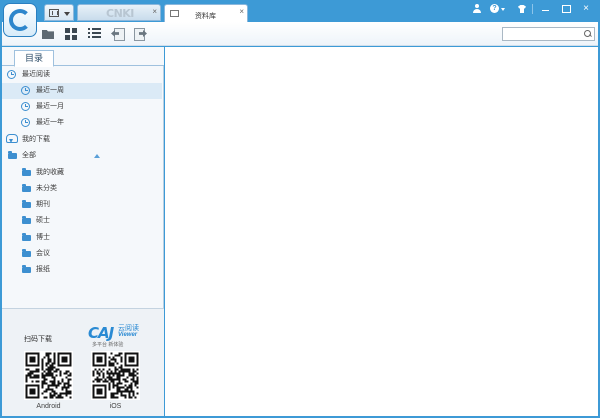 The image size is (600, 418). I want to click on tab-contents: 目录, so click(34, 58).